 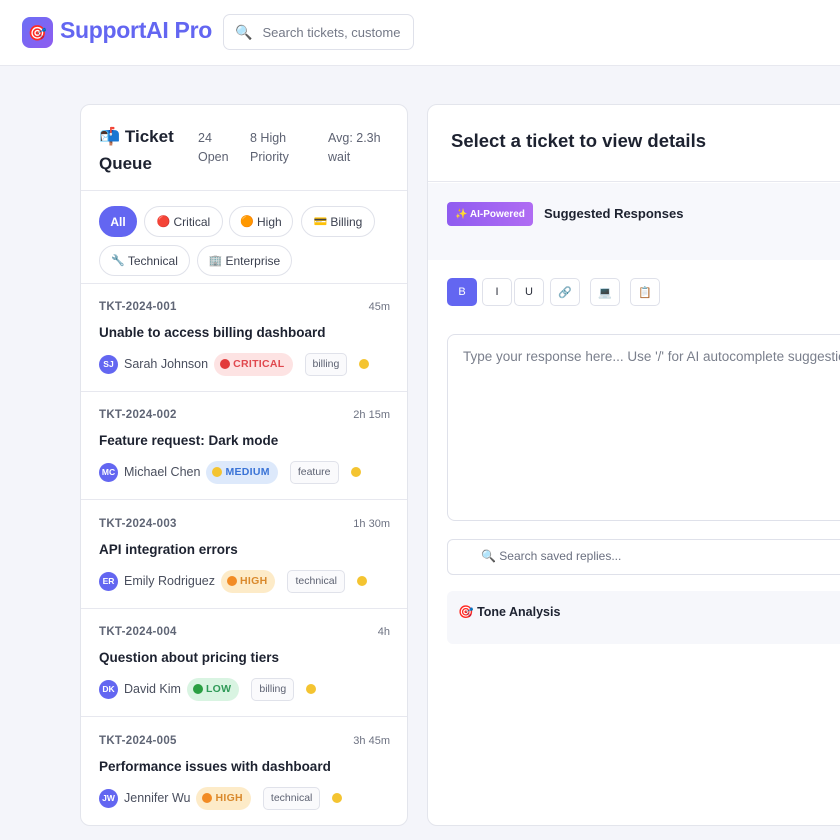 I want to click on priority-label: LOW, so click(x=218, y=689).